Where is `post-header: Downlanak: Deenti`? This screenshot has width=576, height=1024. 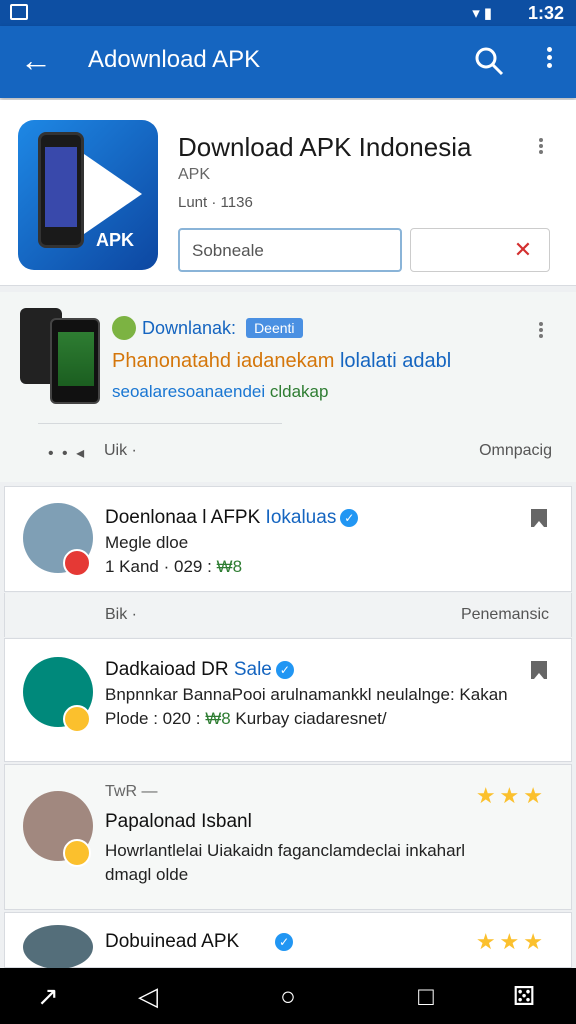 post-header: Downlanak: Deenti is located at coordinates (207, 328).